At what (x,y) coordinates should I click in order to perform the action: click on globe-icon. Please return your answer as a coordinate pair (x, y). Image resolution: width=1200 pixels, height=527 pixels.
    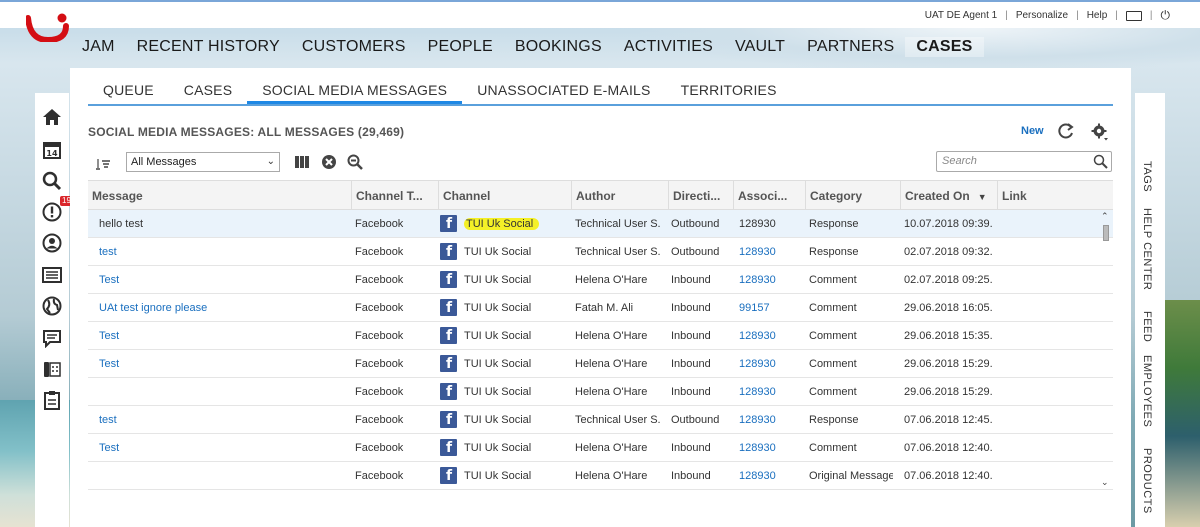
    Looking at the image, I should click on (52, 306).